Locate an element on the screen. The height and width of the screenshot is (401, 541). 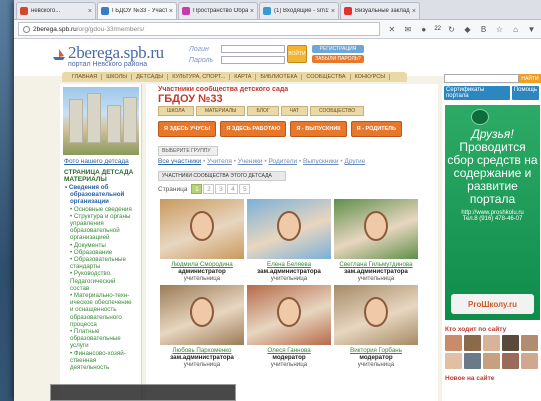
certificates-button: Сертификаты портала is located at coordinates (477, 93).